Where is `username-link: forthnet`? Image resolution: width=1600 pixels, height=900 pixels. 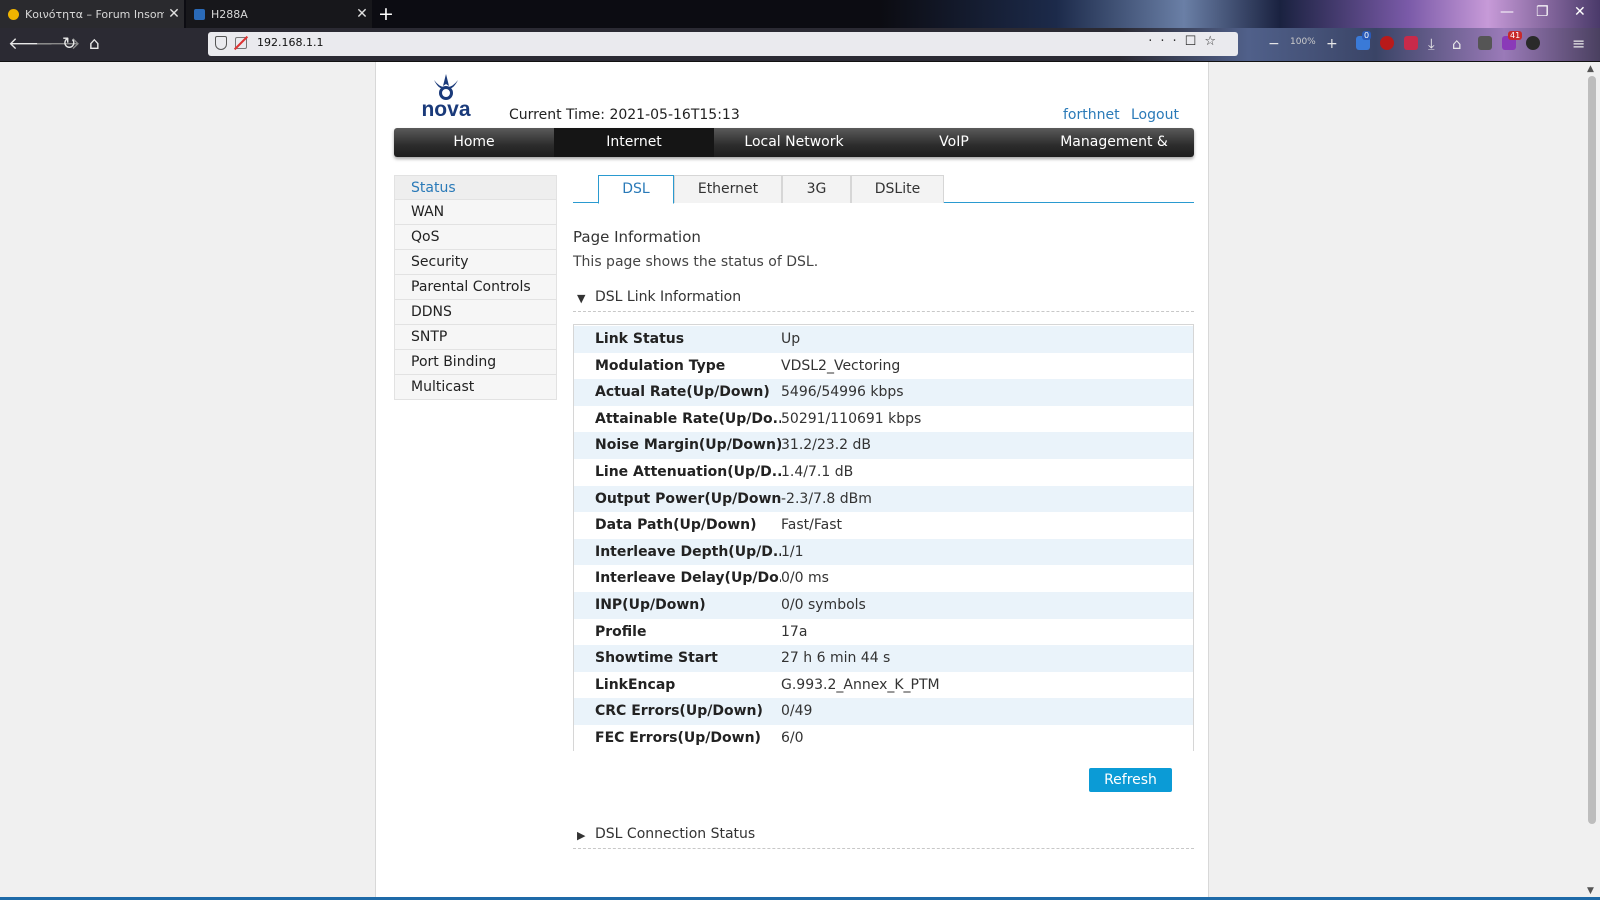 username-link: forthnet is located at coordinates (1091, 115).